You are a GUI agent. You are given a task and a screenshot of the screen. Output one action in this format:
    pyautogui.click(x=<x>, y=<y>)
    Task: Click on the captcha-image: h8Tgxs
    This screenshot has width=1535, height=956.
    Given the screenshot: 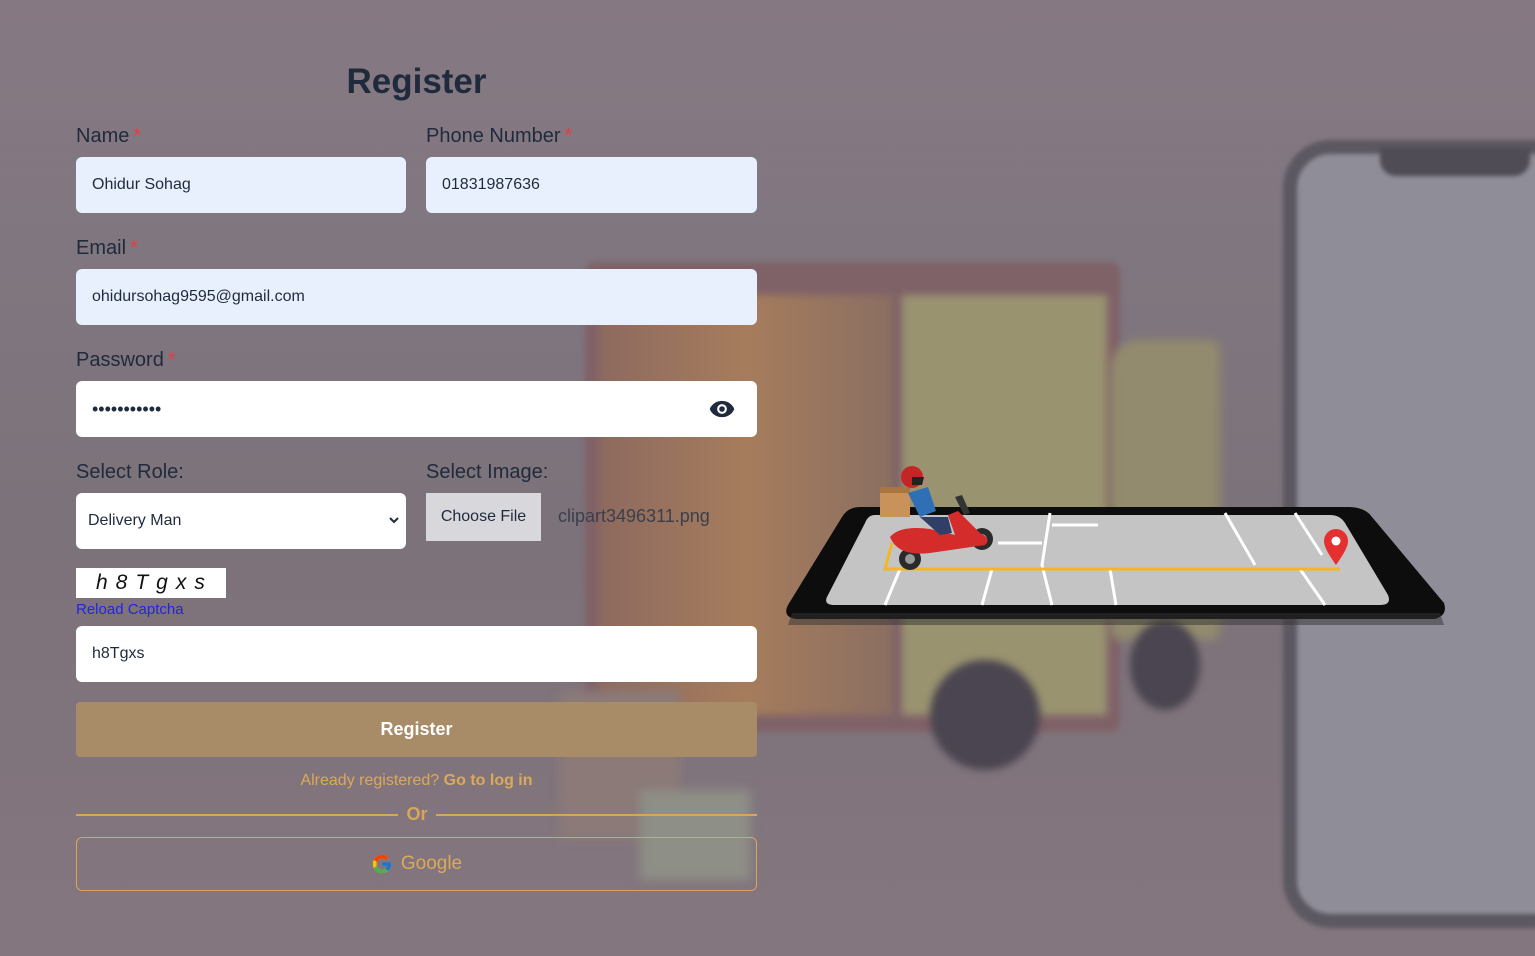 What is the action you would take?
    pyautogui.click(x=151, y=583)
    